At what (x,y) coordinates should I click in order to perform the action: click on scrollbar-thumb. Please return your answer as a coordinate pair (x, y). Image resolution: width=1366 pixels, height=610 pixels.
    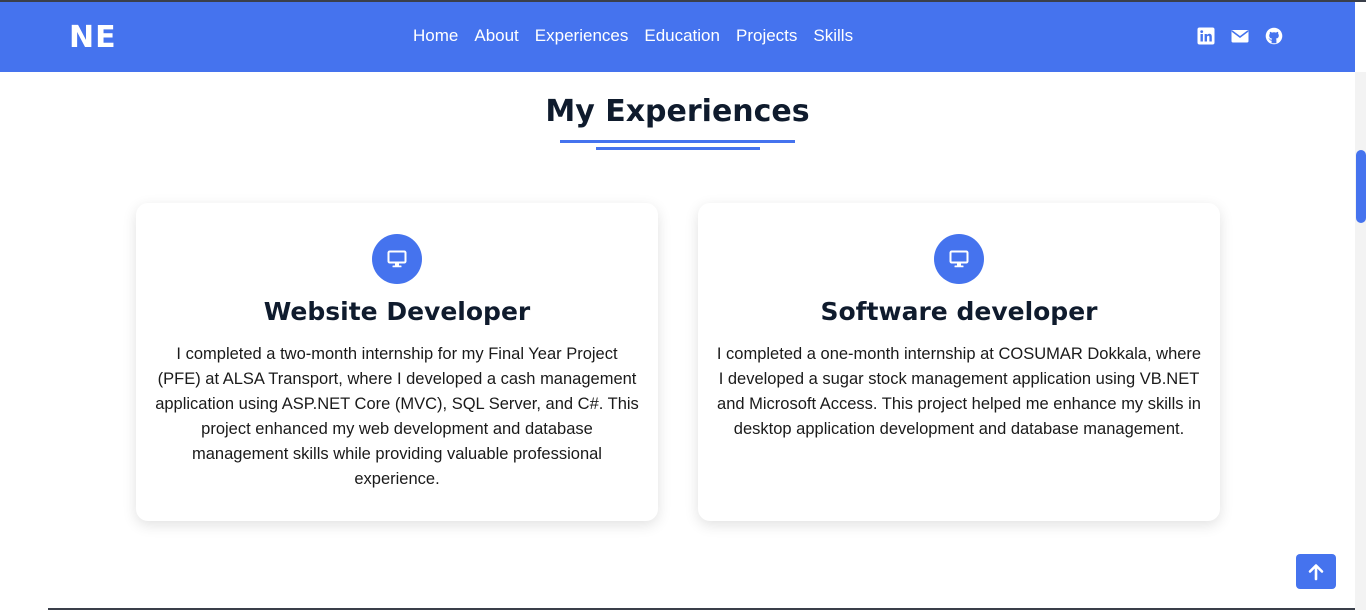
    Looking at the image, I should click on (1361, 186).